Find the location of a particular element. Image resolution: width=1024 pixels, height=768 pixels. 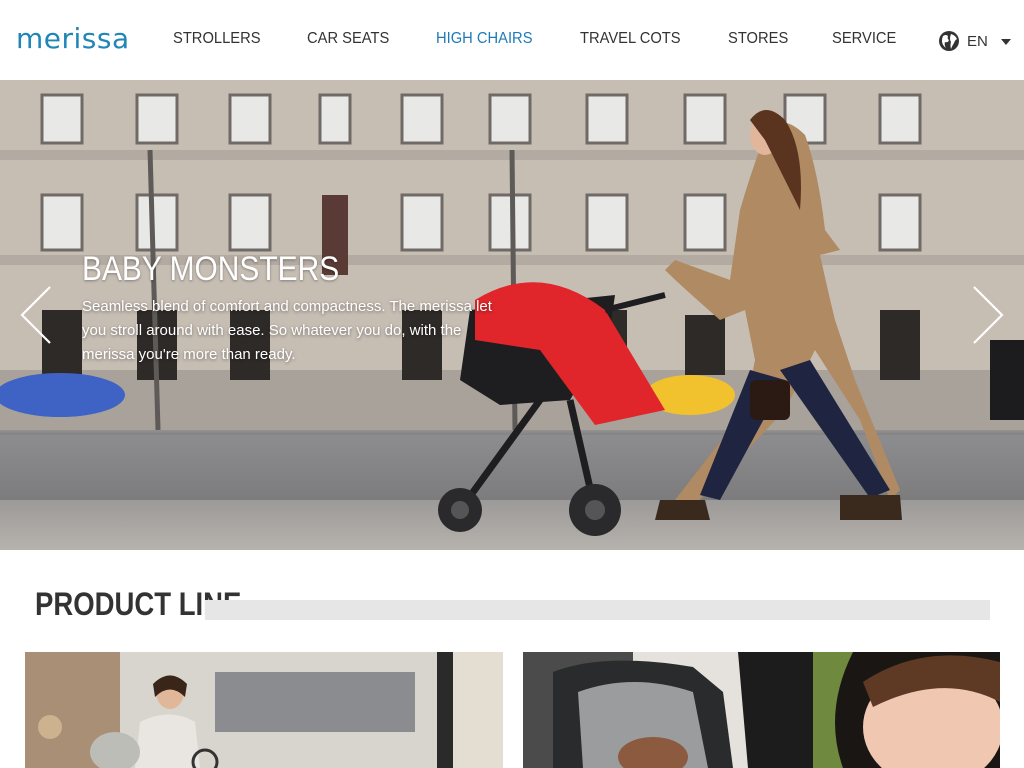

product-image-mother-stroller is located at coordinates (264, 710).